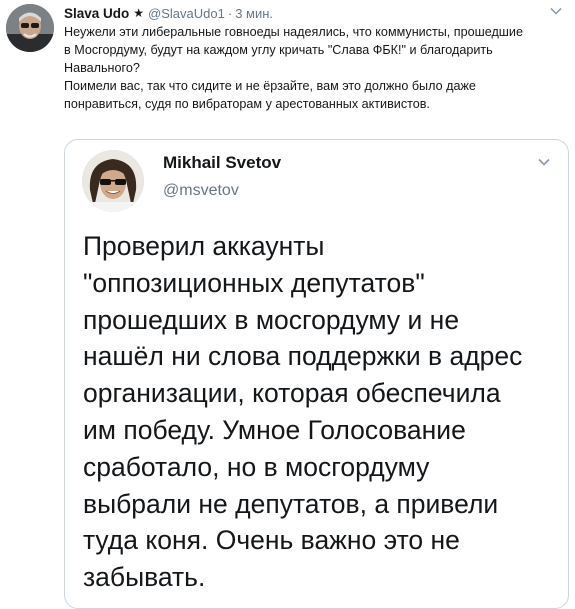 This screenshot has height=609, width=575. I want to click on tweet-header: Slava Udo ★ @SlavaUdo1 · 3 мин., so click(168, 13).